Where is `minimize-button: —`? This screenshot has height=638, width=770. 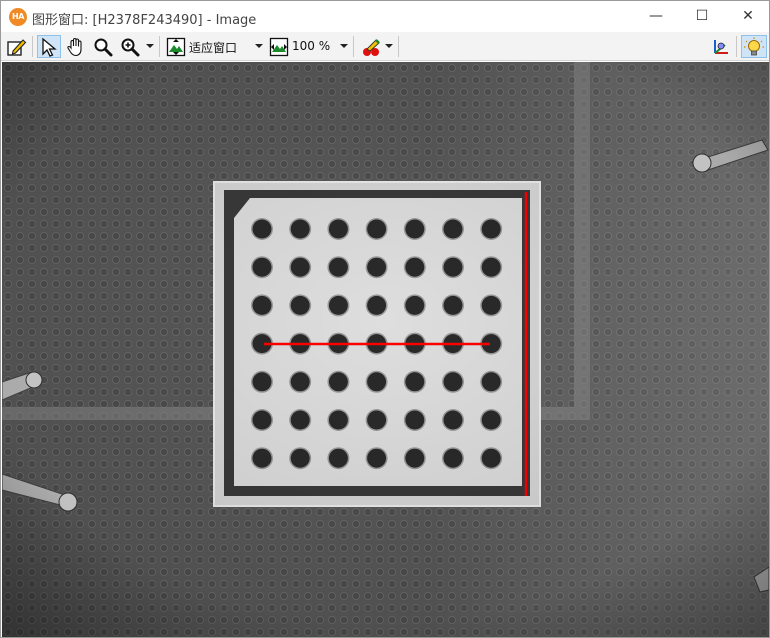
minimize-button: — is located at coordinates (656, 16).